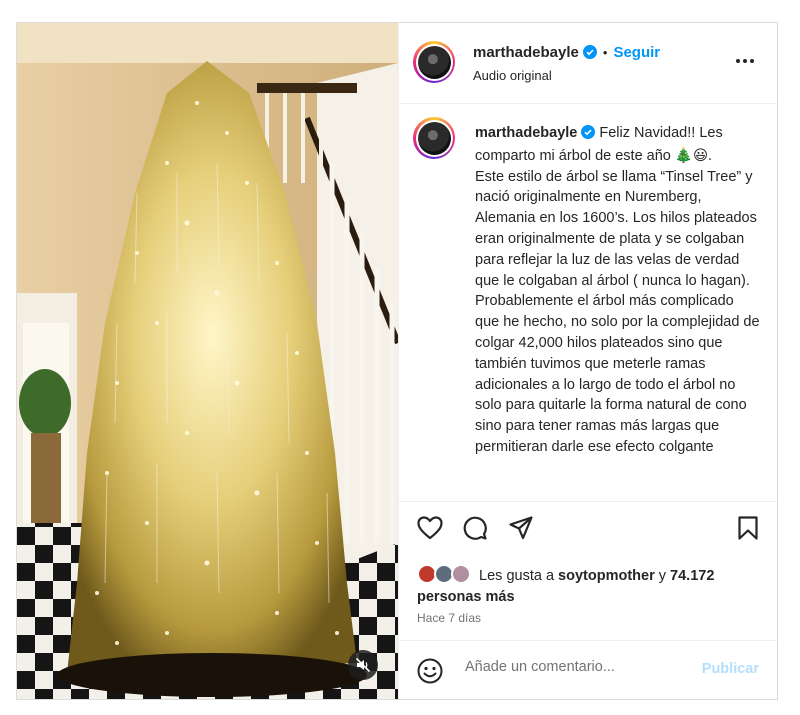 This screenshot has height=715, width=800. I want to click on author-avatar, so click(434, 62).